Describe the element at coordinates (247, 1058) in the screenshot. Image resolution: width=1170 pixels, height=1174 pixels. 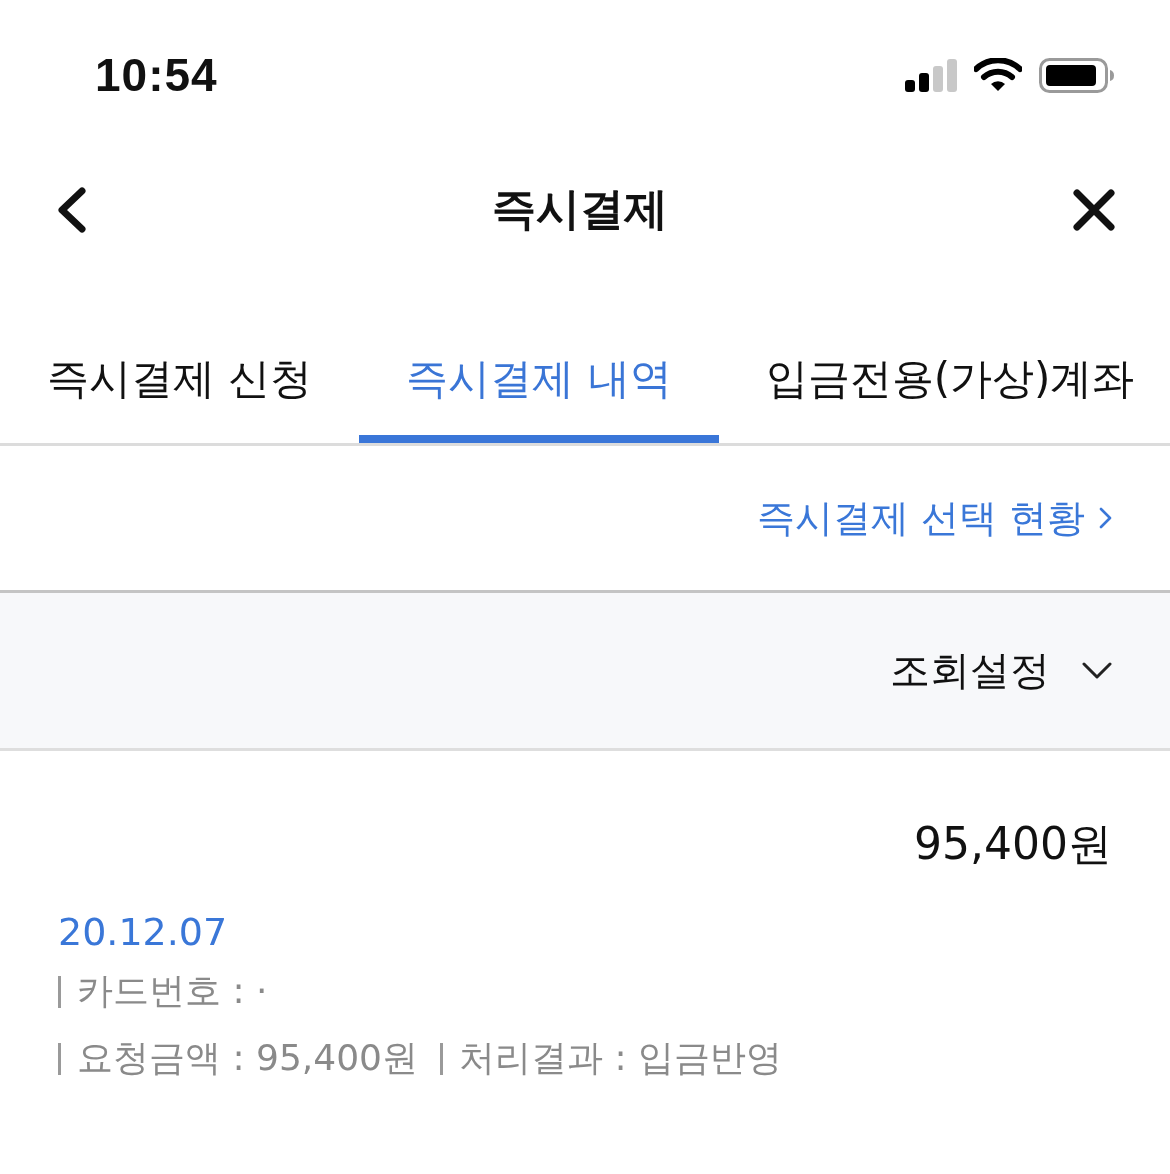
I see `detail-text: 요청금액 : 95,400원` at that location.